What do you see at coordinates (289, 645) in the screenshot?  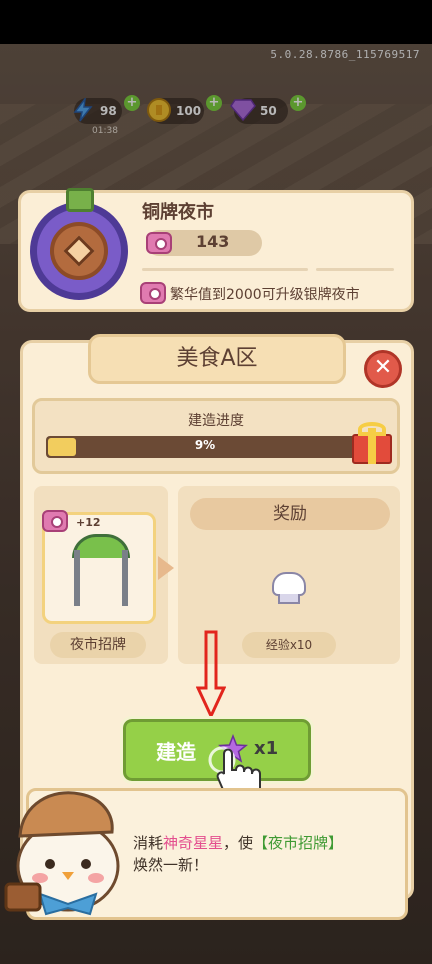 I see `reward-experience: 经验x10` at bounding box center [289, 645].